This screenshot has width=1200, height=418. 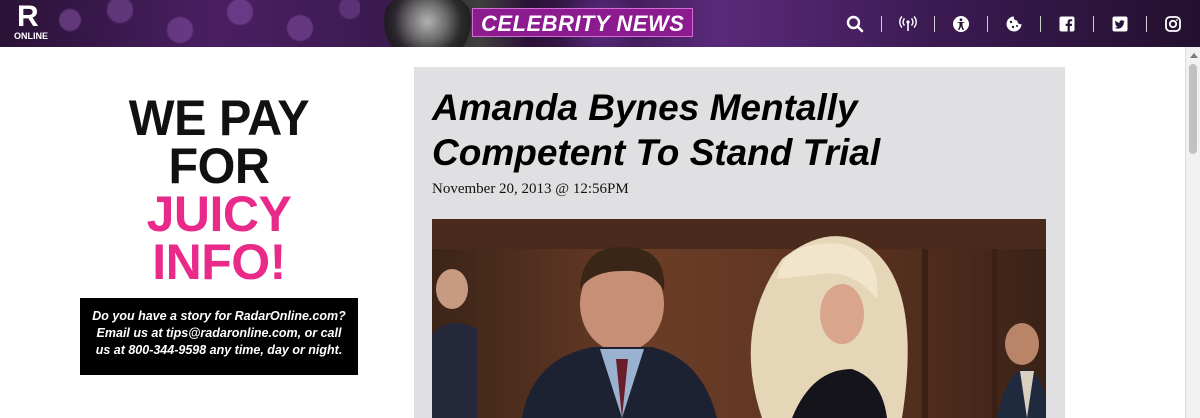 What do you see at coordinates (1193, 54) in the screenshot?
I see `scroll-up-arrow-icon` at bounding box center [1193, 54].